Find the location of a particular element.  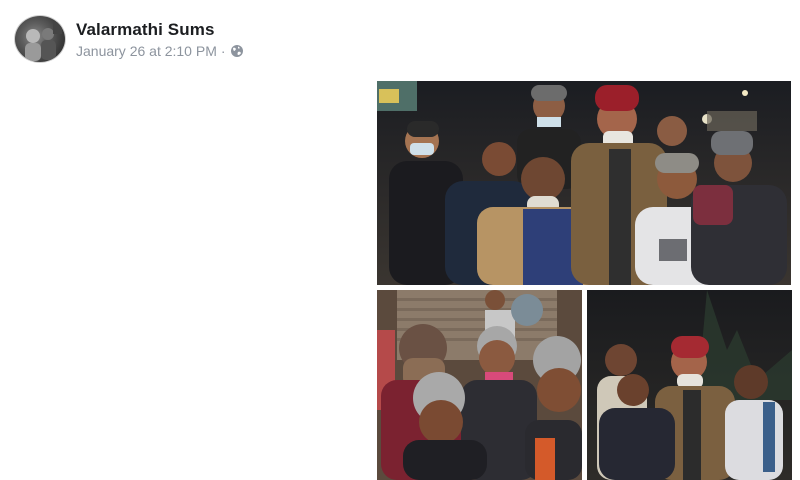

avatar is located at coordinates (40, 39).